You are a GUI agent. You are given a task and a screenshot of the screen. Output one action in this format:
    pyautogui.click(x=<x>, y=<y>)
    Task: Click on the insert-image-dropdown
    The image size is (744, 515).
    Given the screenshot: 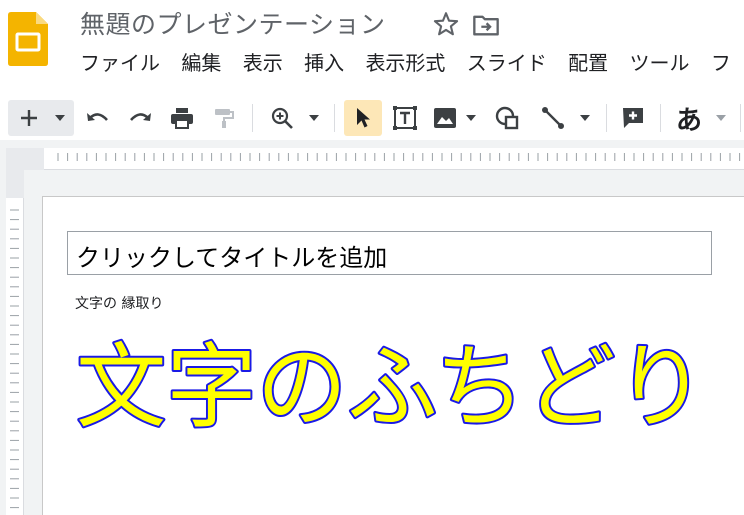 What is the action you would take?
    pyautogui.click(x=471, y=118)
    